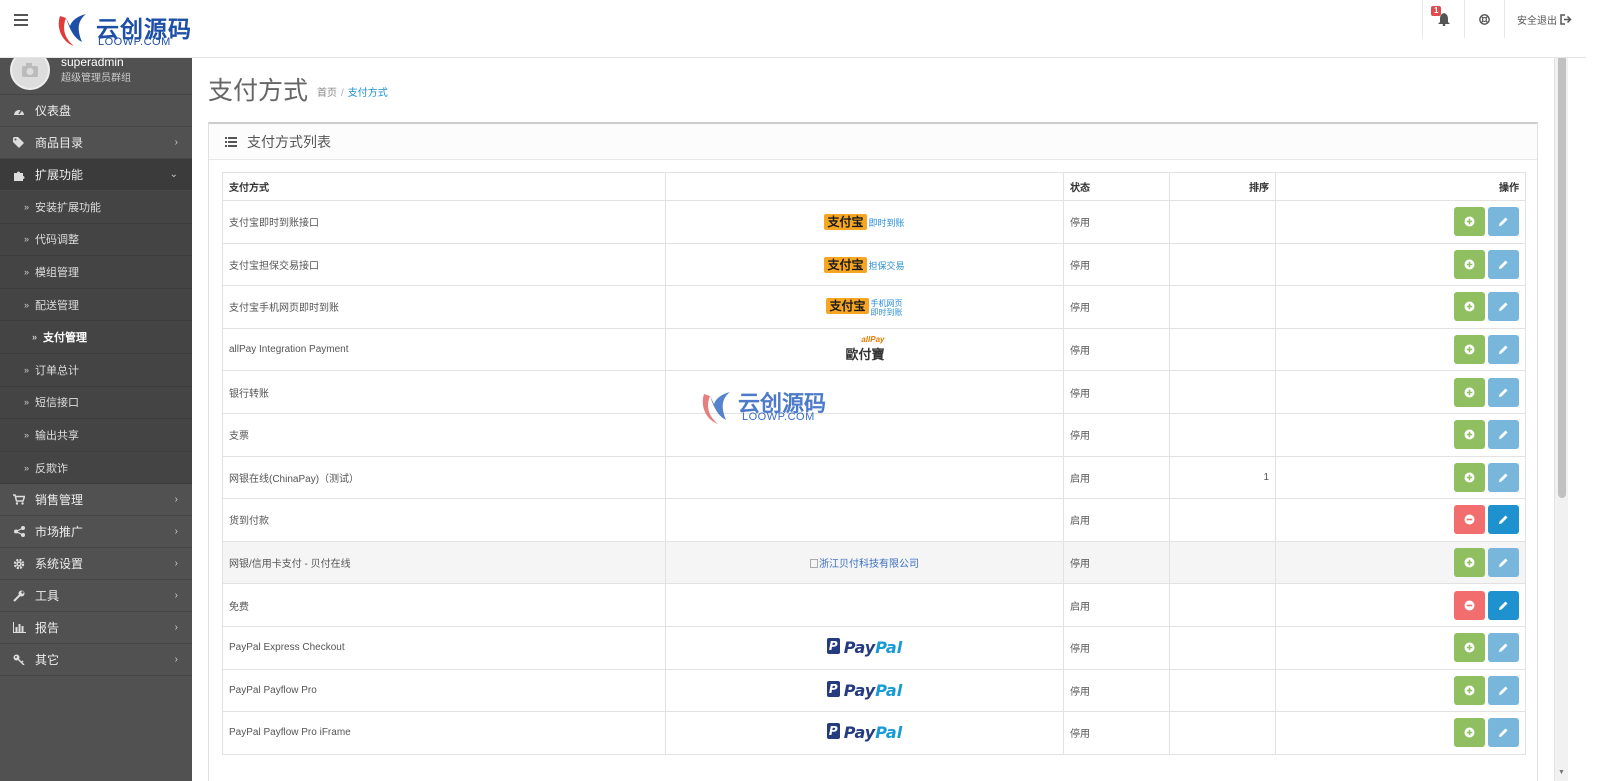 Image resolution: width=1600 pixels, height=781 pixels. What do you see at coordinates (96, 111) in the screenshot?
I see `sidebar-item-dashboard: 仪表盘` at bounding box center [96, 111].